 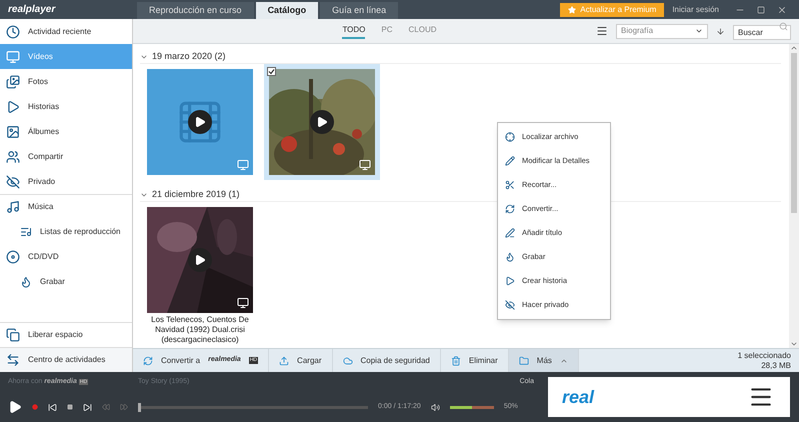 What do you see at coordinates (543, 360) in the screenshot?
I see `action-button: Más` at bounding box center [543, 360].